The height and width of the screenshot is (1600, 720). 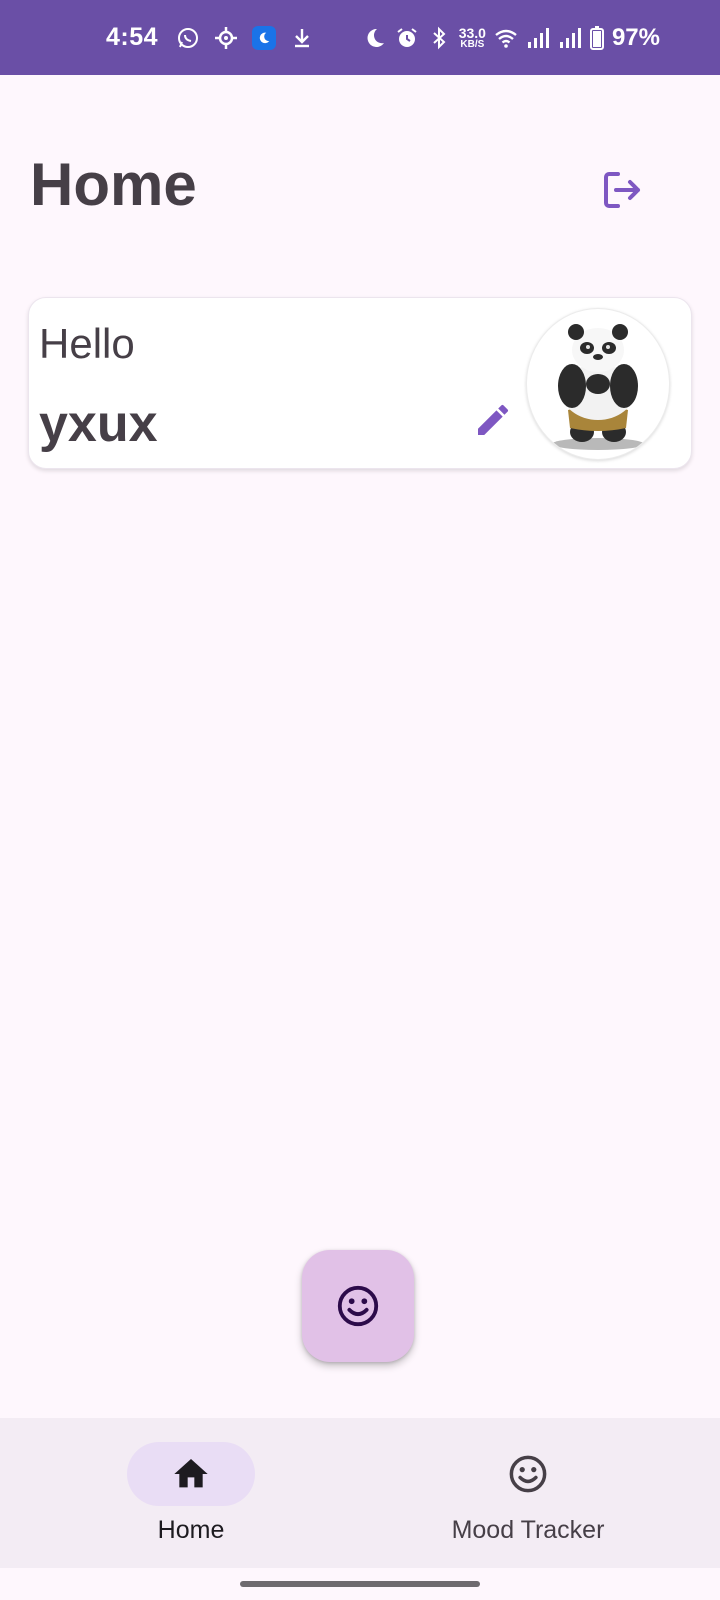 What do you see at coordinates (188, 38) in the screenshot?
I see `whatsapp-icon` at bounding box center [188, 38].